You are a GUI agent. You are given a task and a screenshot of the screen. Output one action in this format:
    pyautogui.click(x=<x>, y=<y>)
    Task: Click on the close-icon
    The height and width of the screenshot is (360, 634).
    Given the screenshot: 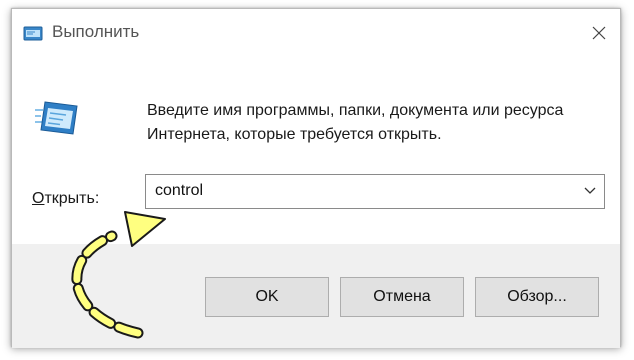 What is the action you would take?
    pyautogui.click(x=599, y=33)
    